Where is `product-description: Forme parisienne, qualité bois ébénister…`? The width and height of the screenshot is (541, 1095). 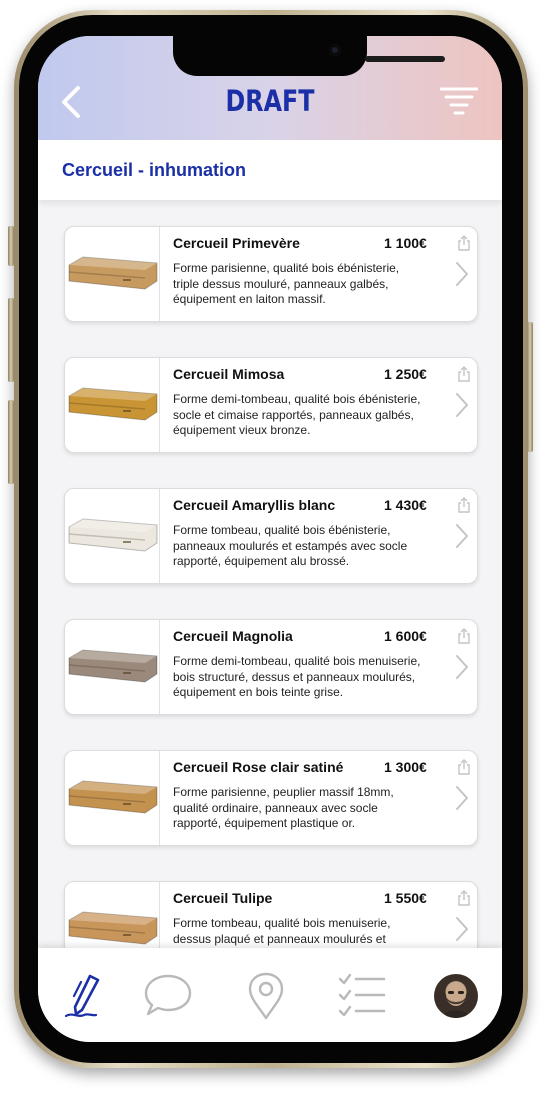 product-description: Forme parisienne, qualité bois ébénister… is located at coordinates (286, 283).